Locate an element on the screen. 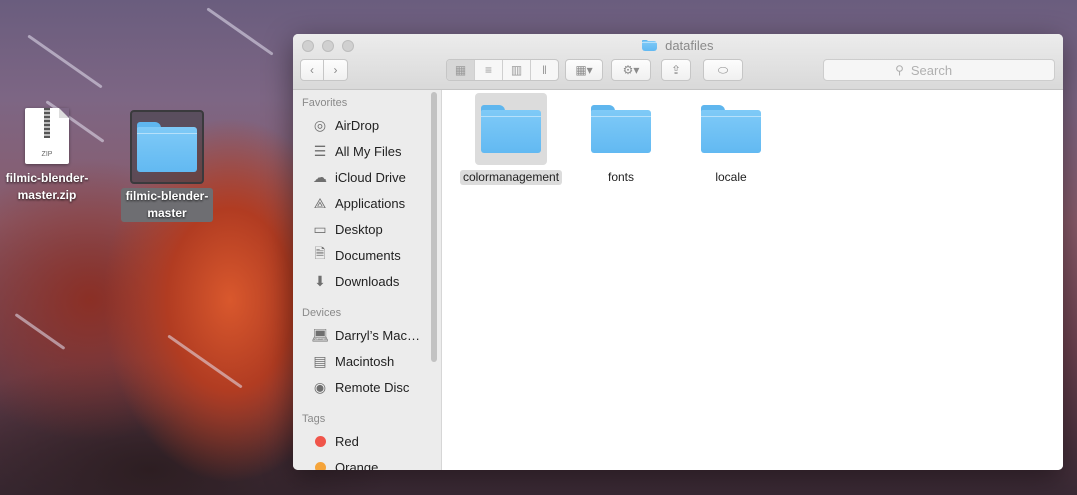 This screenshot has height=495, width=1077. list-icon: ≡ is located at coordinates (488, 70).